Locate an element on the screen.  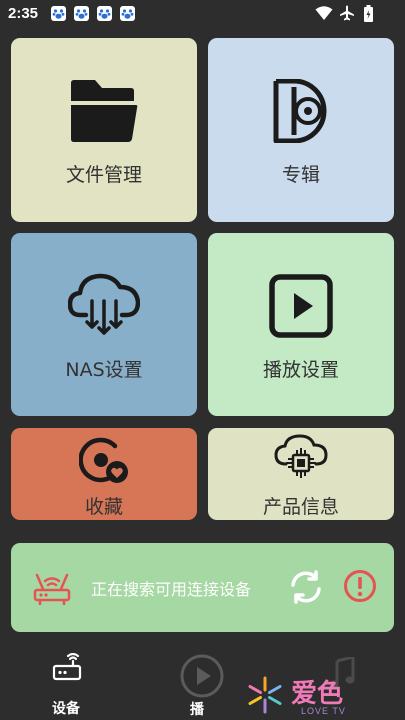
alert-icon is located at coordinates (360, 588).